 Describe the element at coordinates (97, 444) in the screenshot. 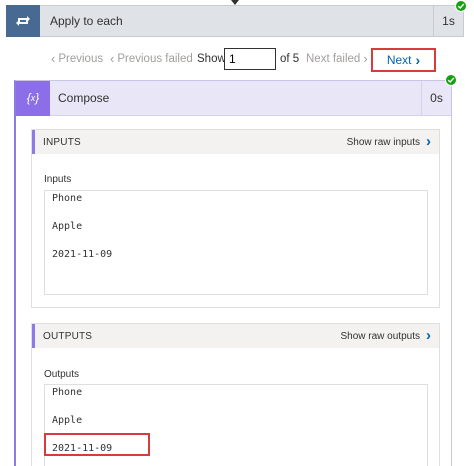

I see `output-date-highlight` at that location.